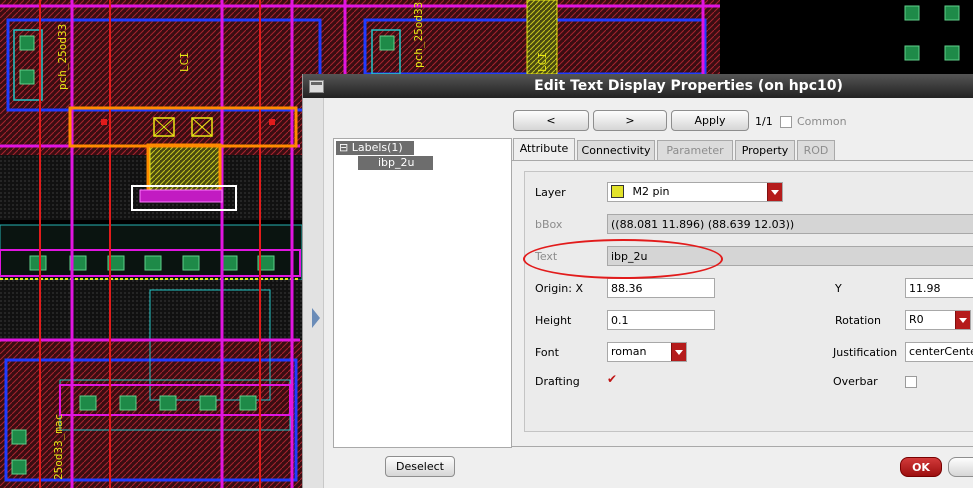 The height and width of the screenshot is (488, 973). Describe the element at coordinates (855, 381) in the screenshot. I see `overbar-label: Overbar` at that location.